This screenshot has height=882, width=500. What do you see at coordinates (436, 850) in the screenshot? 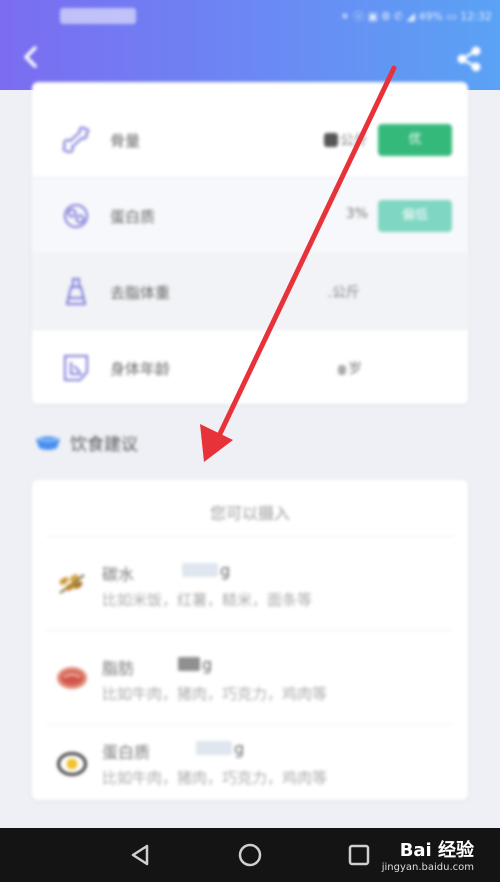
I see `watermark-brand: Bai 经验` at bounding box center [436, 850].